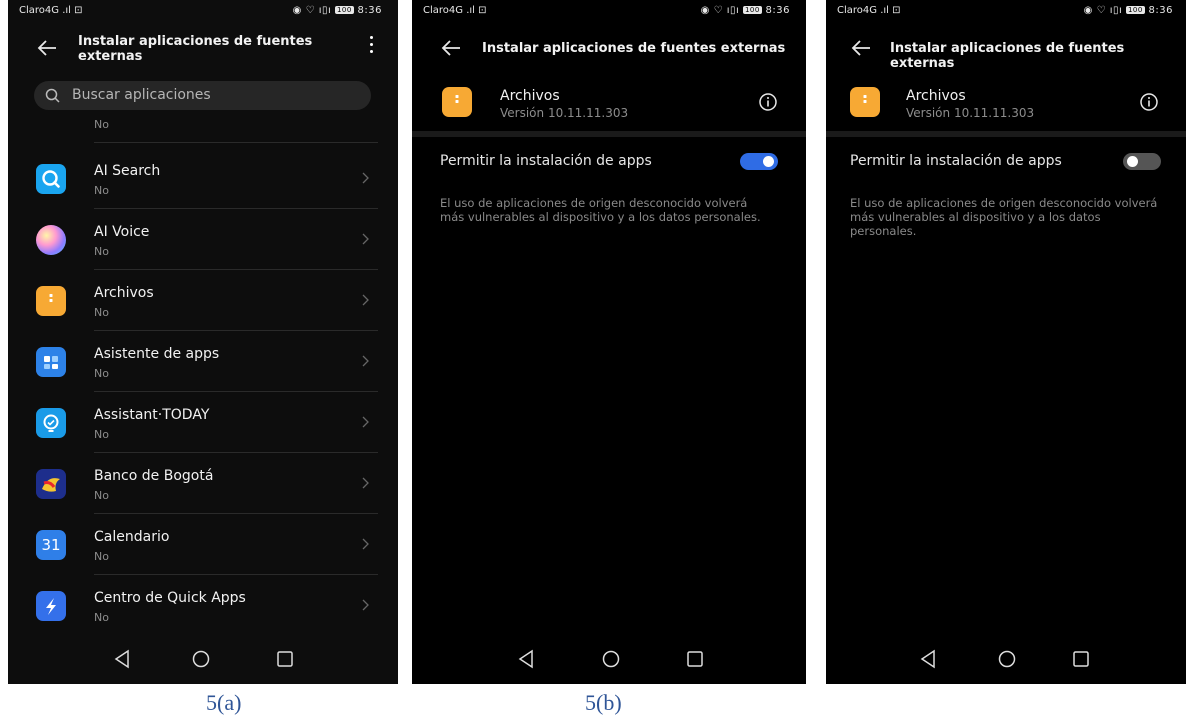 This screenshot has width=1186, height=721. What do you see at coordinates (132, 537) in the screenshot?
I see `app-name: Calendario` at bounding box center [132, 537].